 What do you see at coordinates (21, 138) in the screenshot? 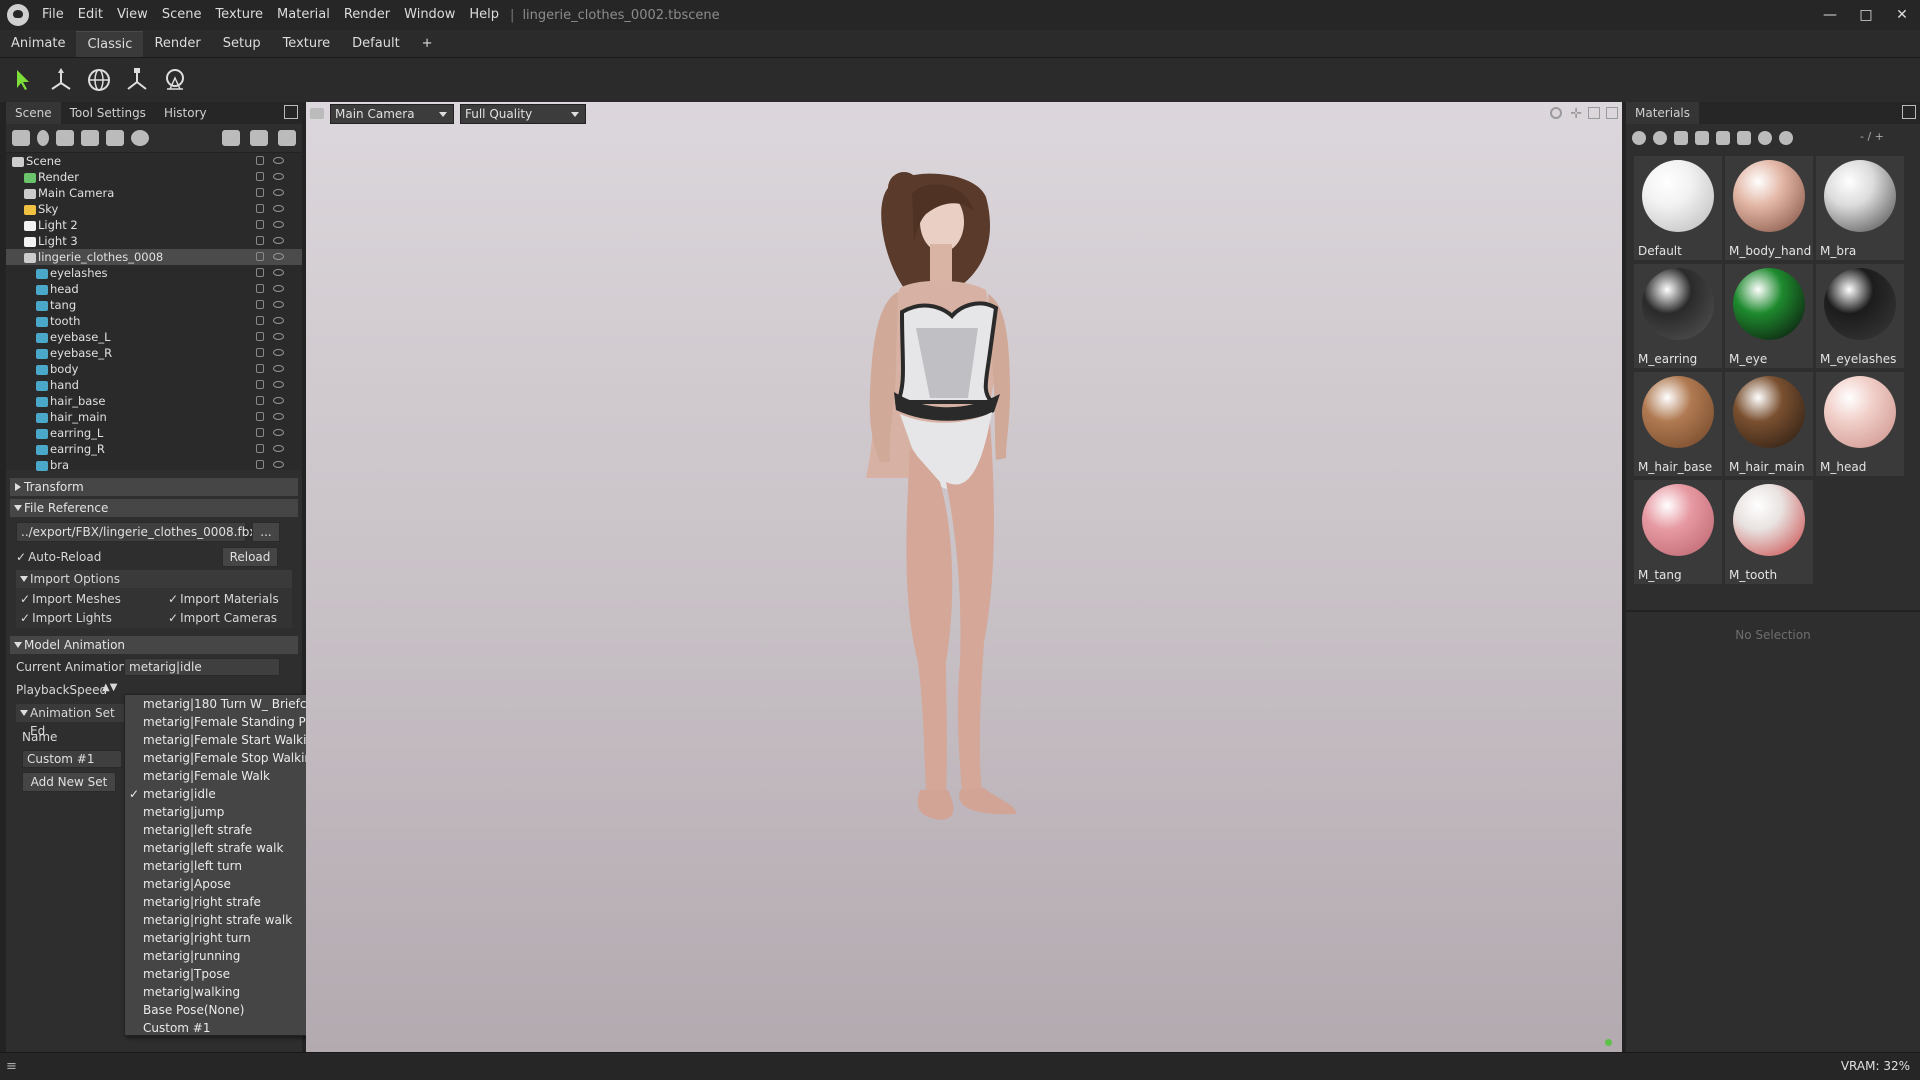
I see `add-object-icon` at bounding box center [21, 138].